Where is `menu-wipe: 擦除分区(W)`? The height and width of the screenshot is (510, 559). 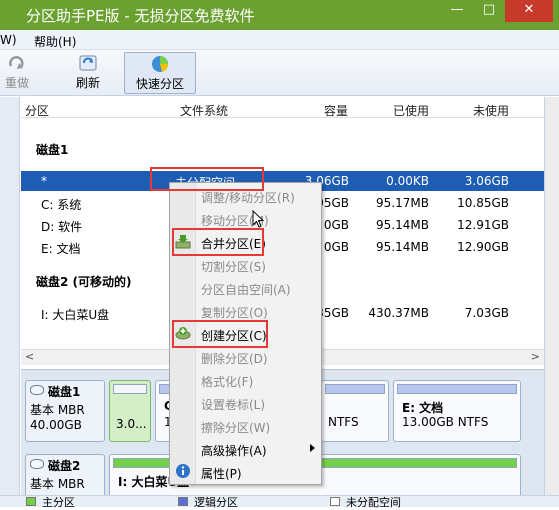
menu-wipe: 擦除分区(W) is located at coordinates (259, 427).